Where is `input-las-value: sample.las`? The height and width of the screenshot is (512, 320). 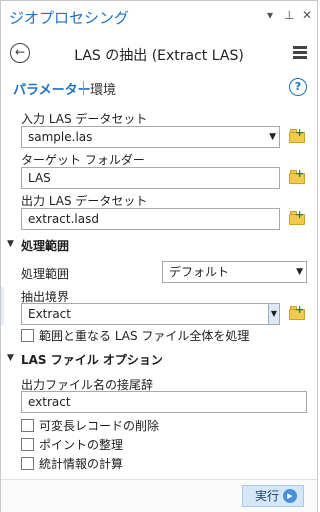 input-las-value: sample.las is located at coordinates (60, 137).